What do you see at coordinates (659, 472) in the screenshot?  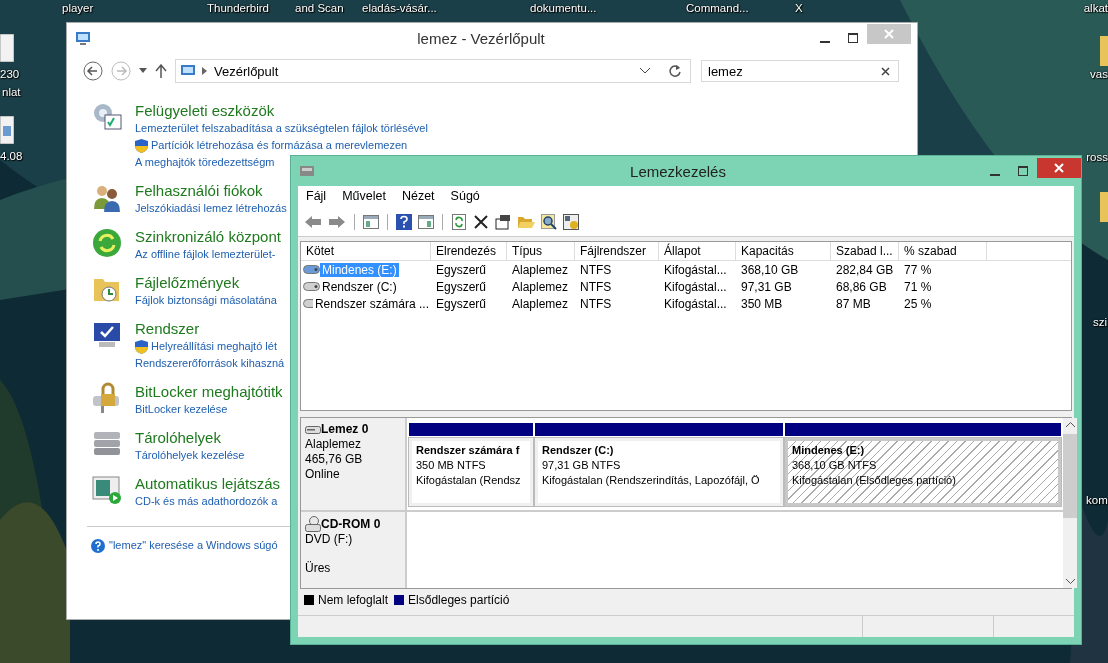 I see `partition-block: Rendszer (C:) 97,31 GB NTFS Kifogástalan (Rendszerindítás, Lapozófájl, Ö` at bounding box center [659, 472].